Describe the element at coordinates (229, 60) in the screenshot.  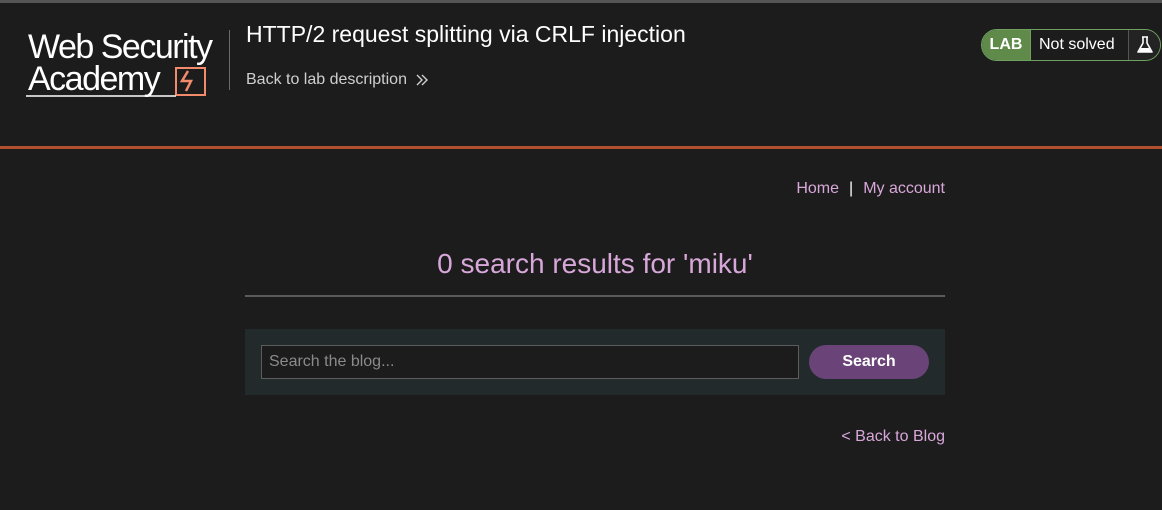
I see `logo-divider` at that location.